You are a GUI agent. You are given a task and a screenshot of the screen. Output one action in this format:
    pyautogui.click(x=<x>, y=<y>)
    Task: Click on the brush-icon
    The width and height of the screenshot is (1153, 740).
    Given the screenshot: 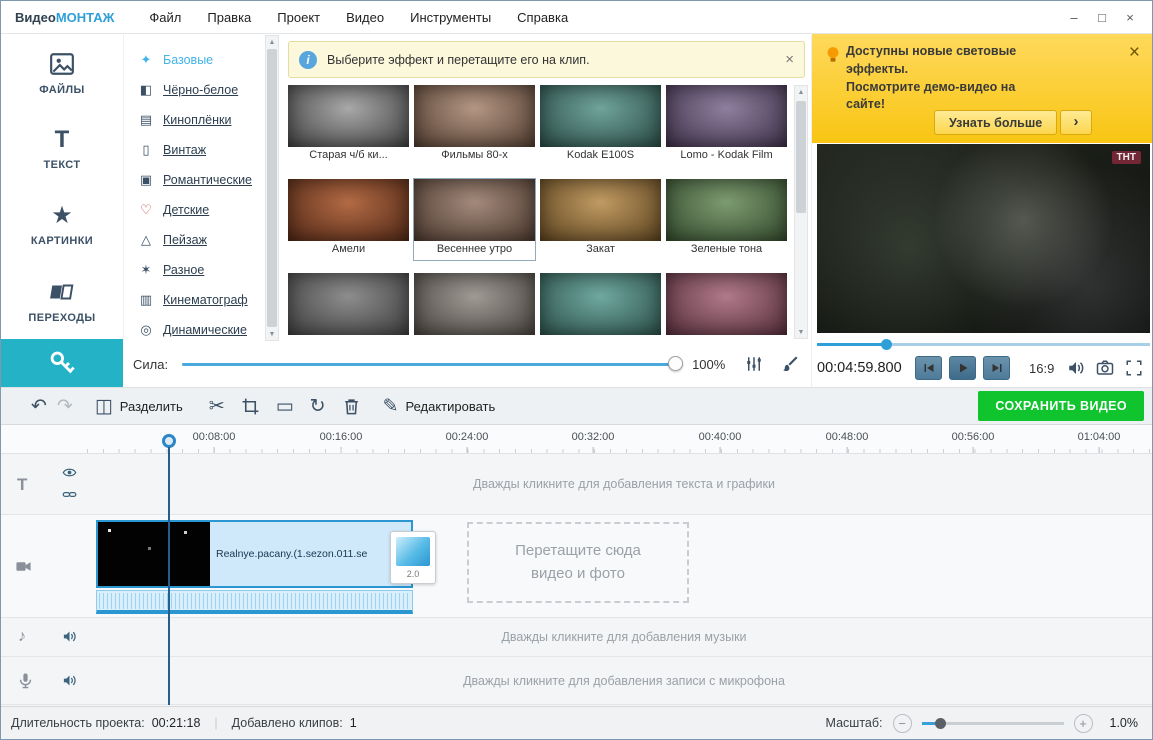 What is the action you would take?
    pyautogui.click(x=790, y=364)
    